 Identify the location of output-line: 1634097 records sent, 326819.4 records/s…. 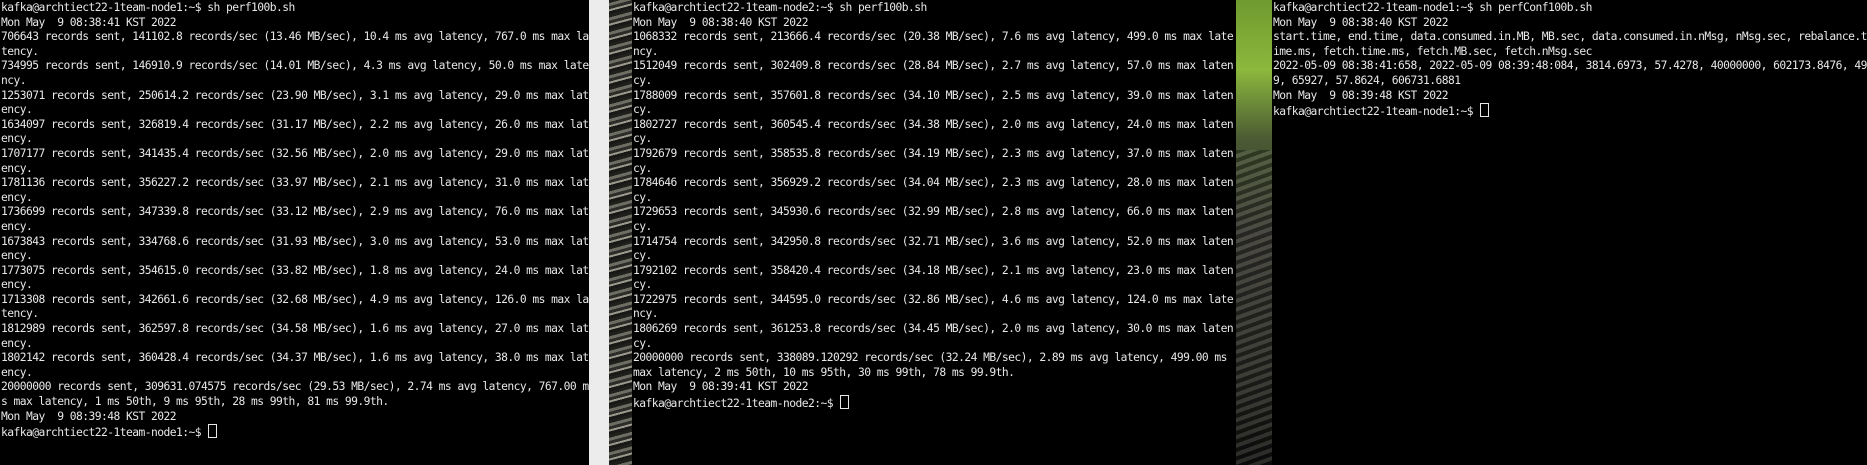
(295, 124).